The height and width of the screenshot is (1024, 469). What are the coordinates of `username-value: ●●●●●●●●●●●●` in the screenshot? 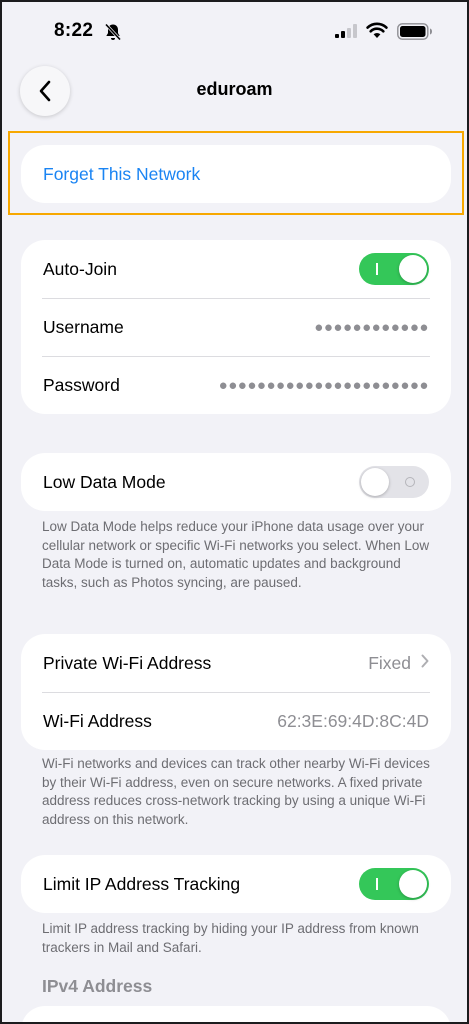 It's located at (371, 327).